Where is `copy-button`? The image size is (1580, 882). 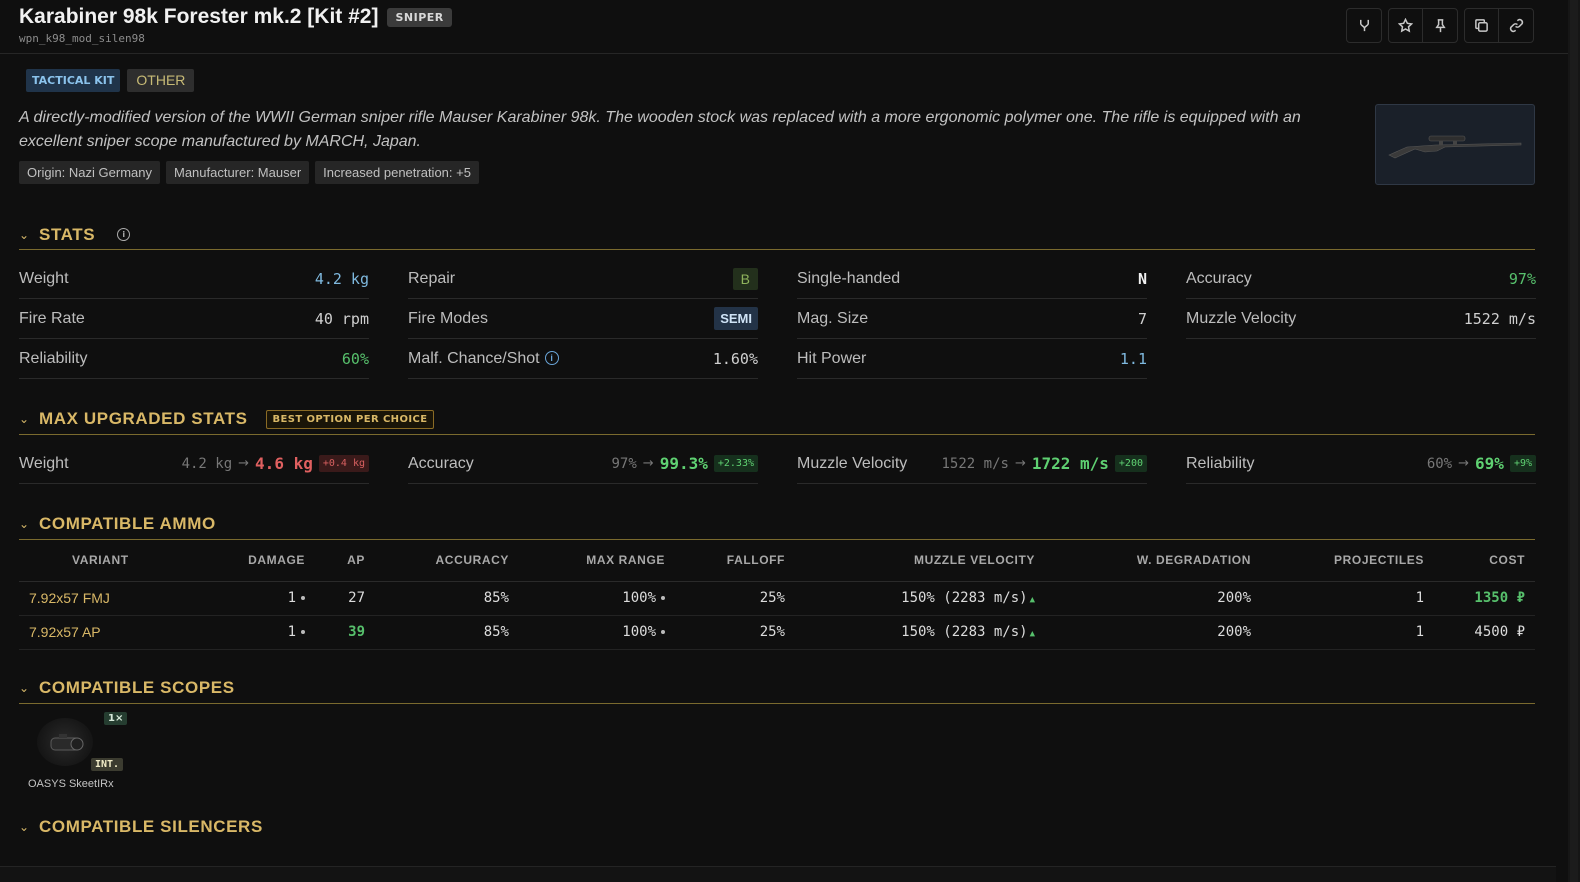 copy-button is located at coordinates (1482, 25).